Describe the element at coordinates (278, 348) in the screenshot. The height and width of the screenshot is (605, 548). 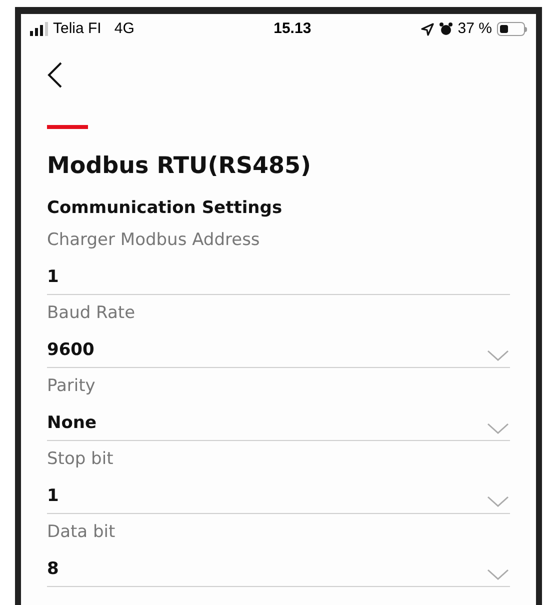
I see `select-field: 9600` at that location.